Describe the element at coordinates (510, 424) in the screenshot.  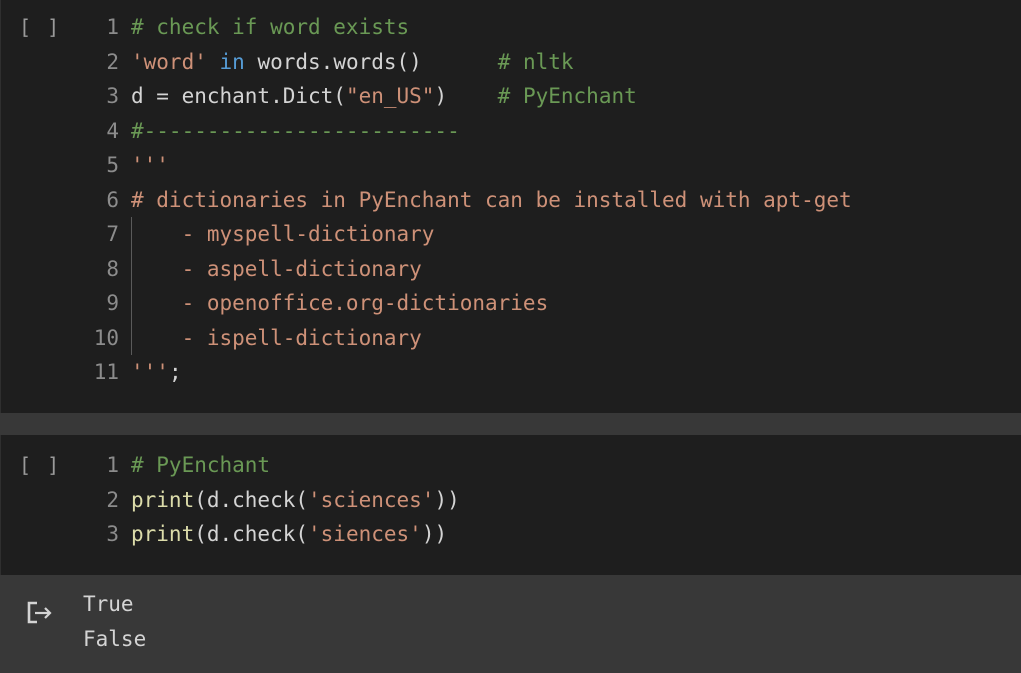
I see `cell-separator` at that location.